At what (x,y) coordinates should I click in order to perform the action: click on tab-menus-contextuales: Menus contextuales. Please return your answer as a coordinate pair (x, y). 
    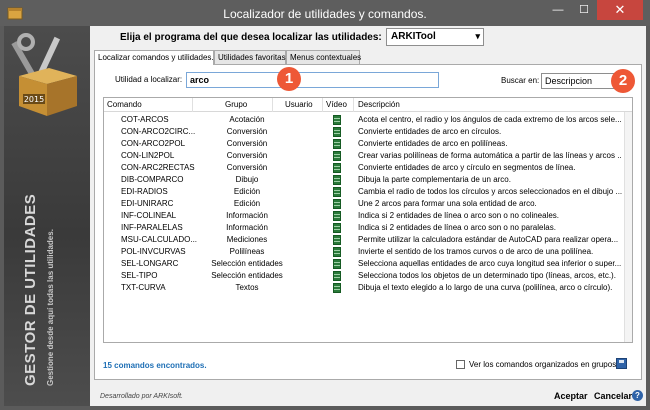
    Looking at the image, I should click on (323, 57).